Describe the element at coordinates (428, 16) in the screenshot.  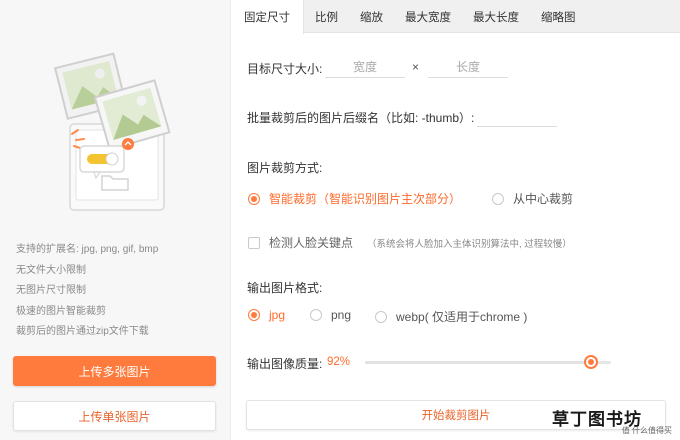
I see `tab-max-width: 最大宽度` at that location.